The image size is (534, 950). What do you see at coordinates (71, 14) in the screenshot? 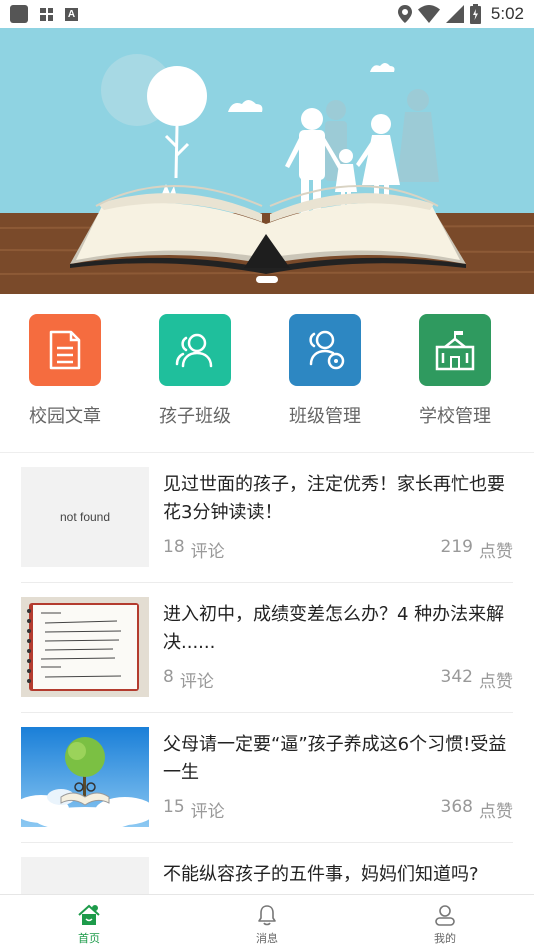
I see `a-notification-icon: A` at bounding box center [71, 14].